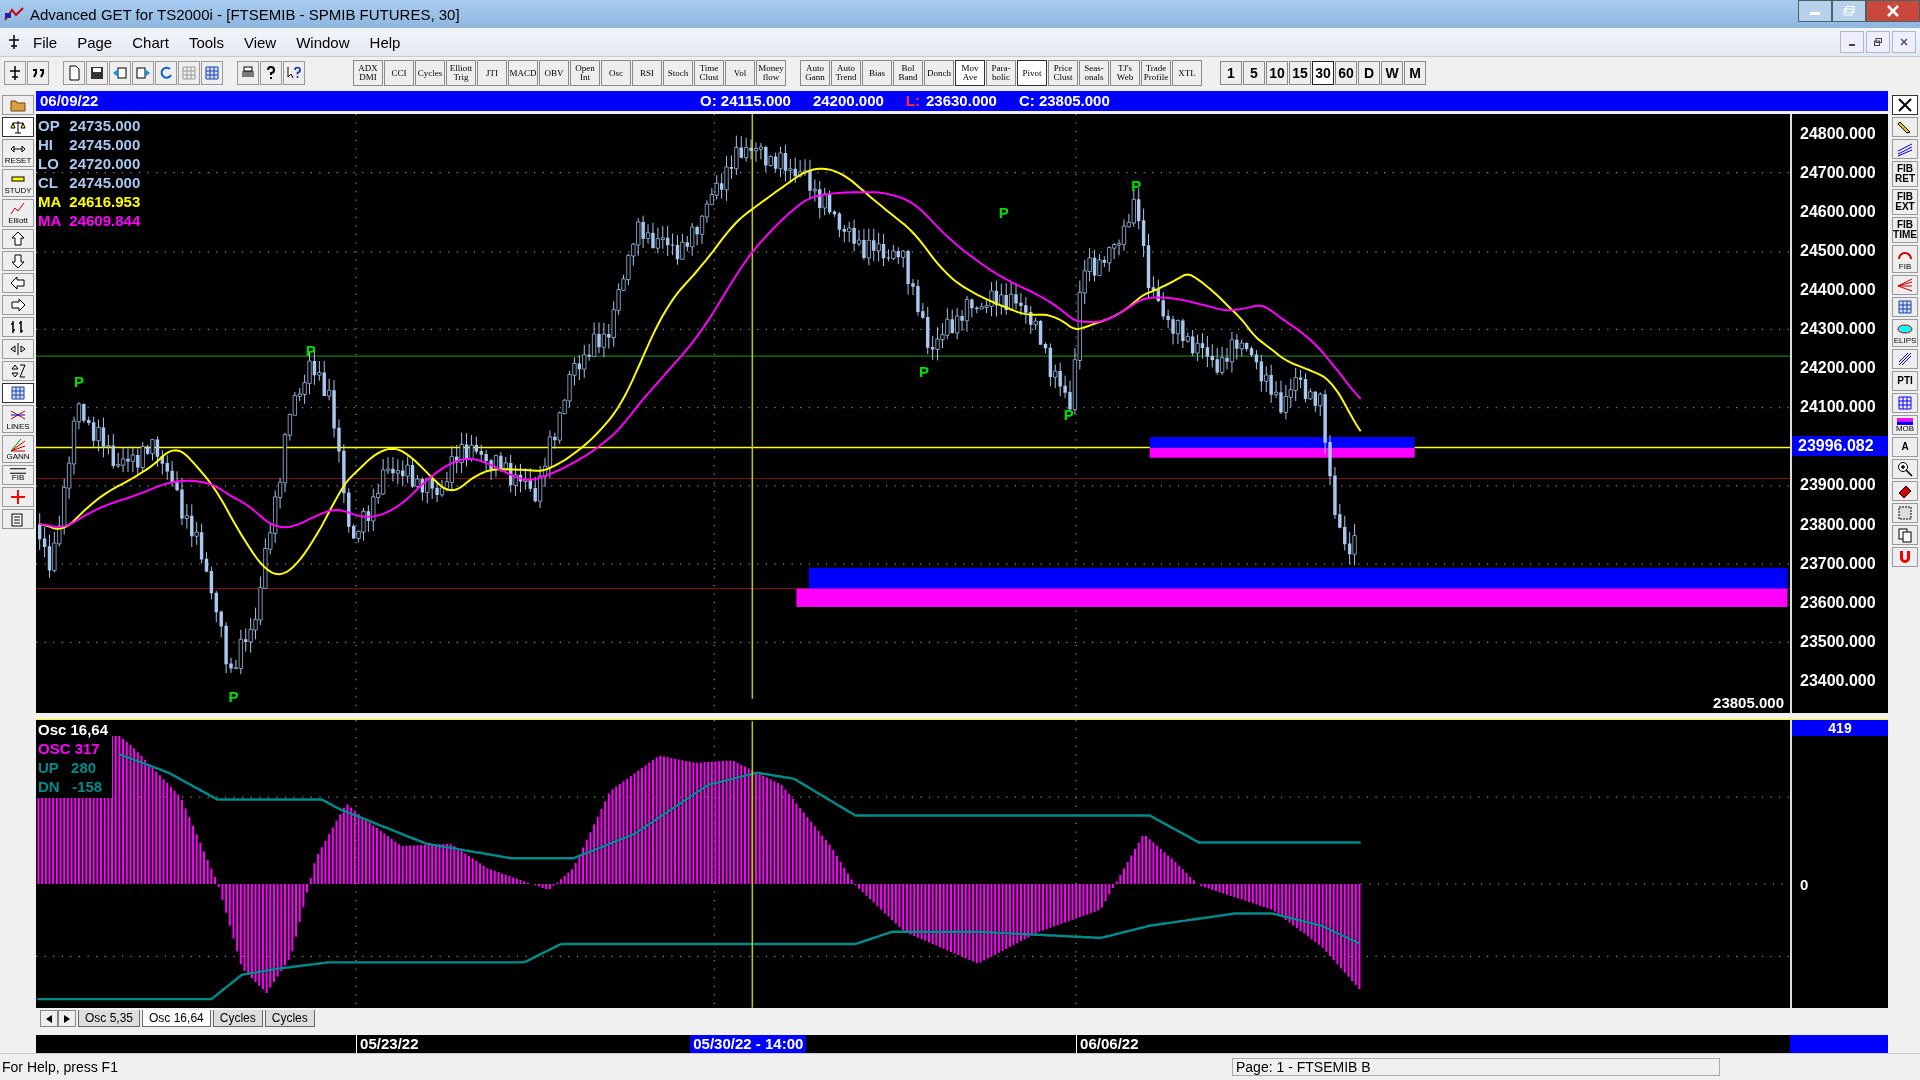 The image size is (1920, 1080). What do you see at coordinates (523, 73) in the screenshot?
I see `indicator-button: MACD` at bounding box center [523, 73].